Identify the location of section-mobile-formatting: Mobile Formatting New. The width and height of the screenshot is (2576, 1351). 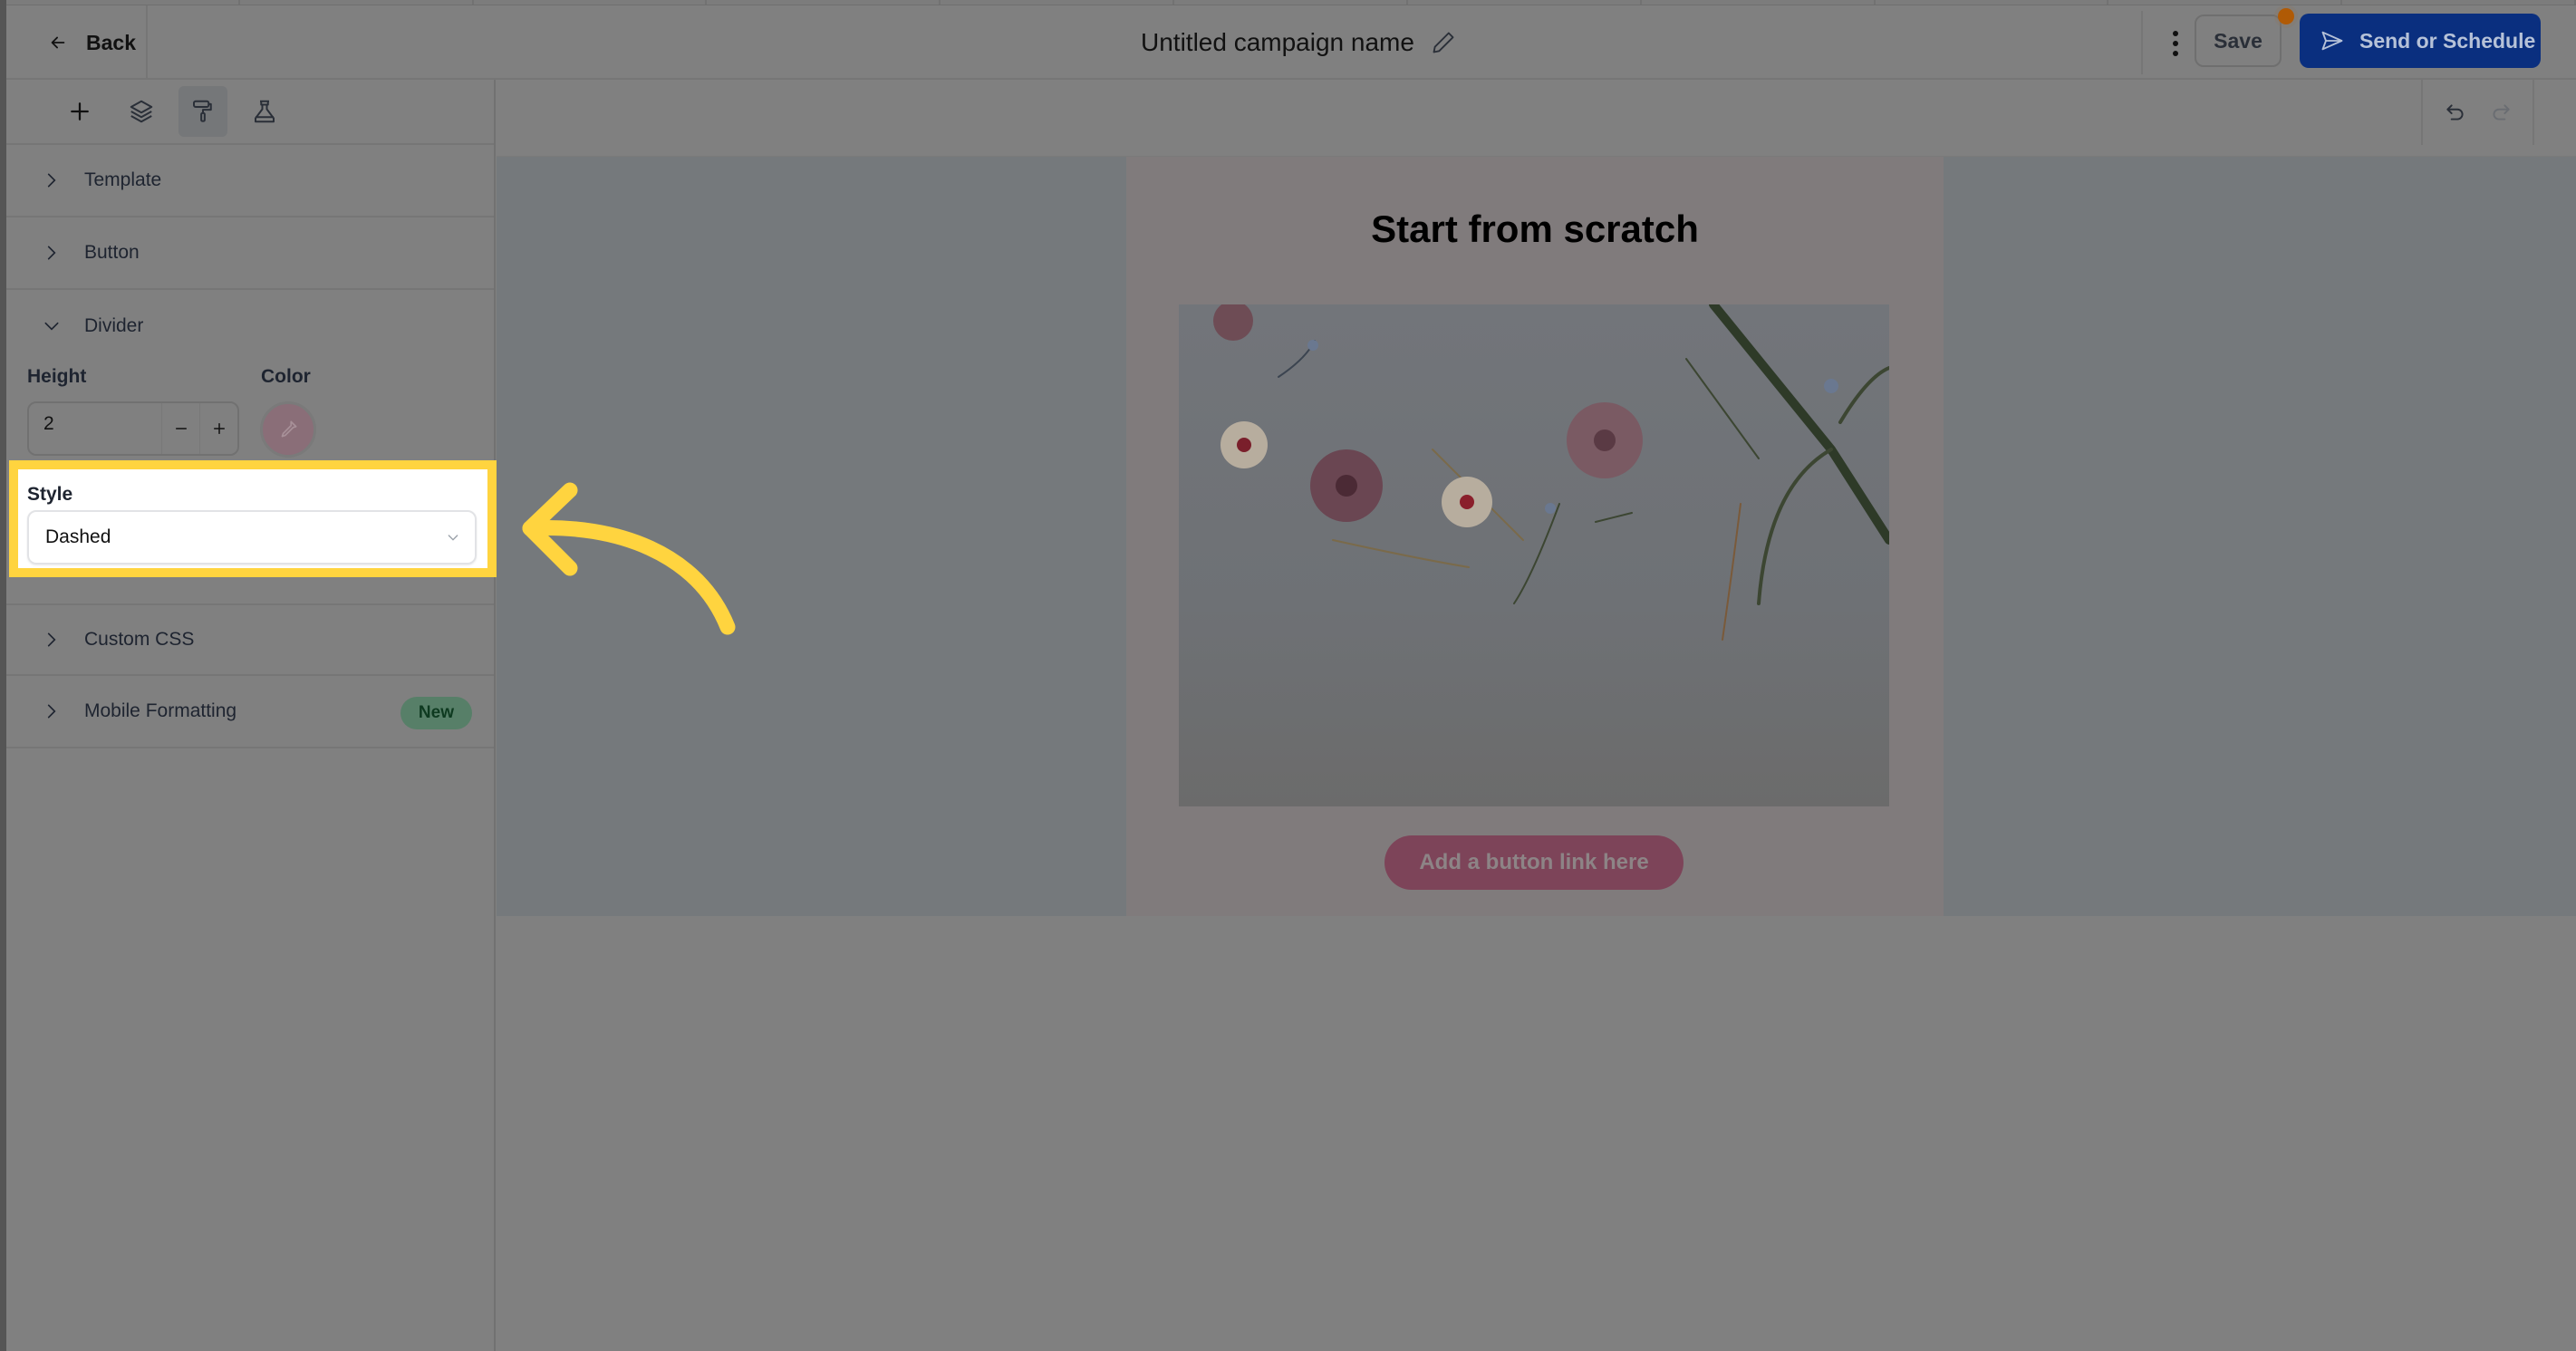
(250, 712).